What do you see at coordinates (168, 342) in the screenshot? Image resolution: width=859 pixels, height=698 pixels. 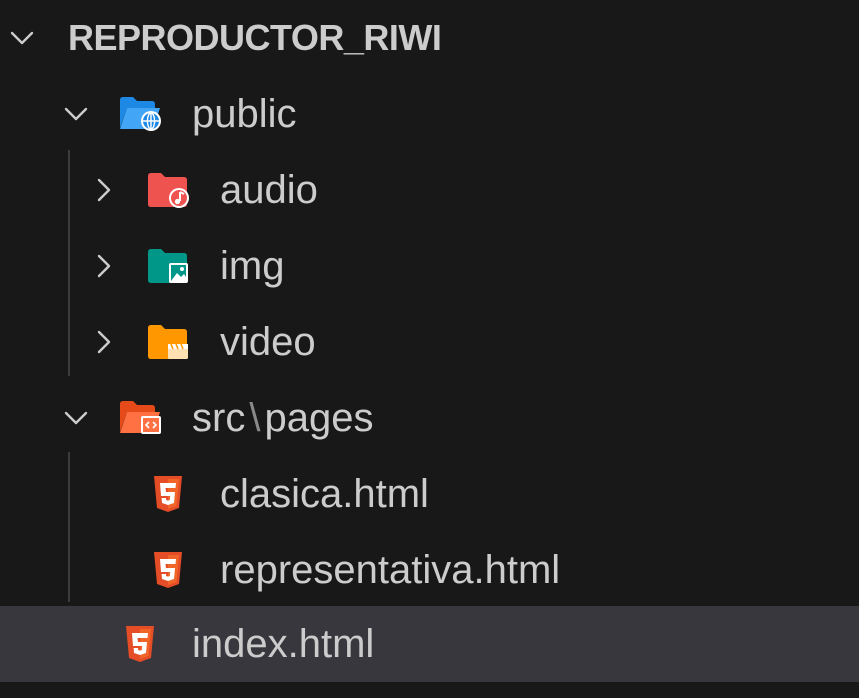 I see `folder-video-icon` at bounding box center [168, 342].